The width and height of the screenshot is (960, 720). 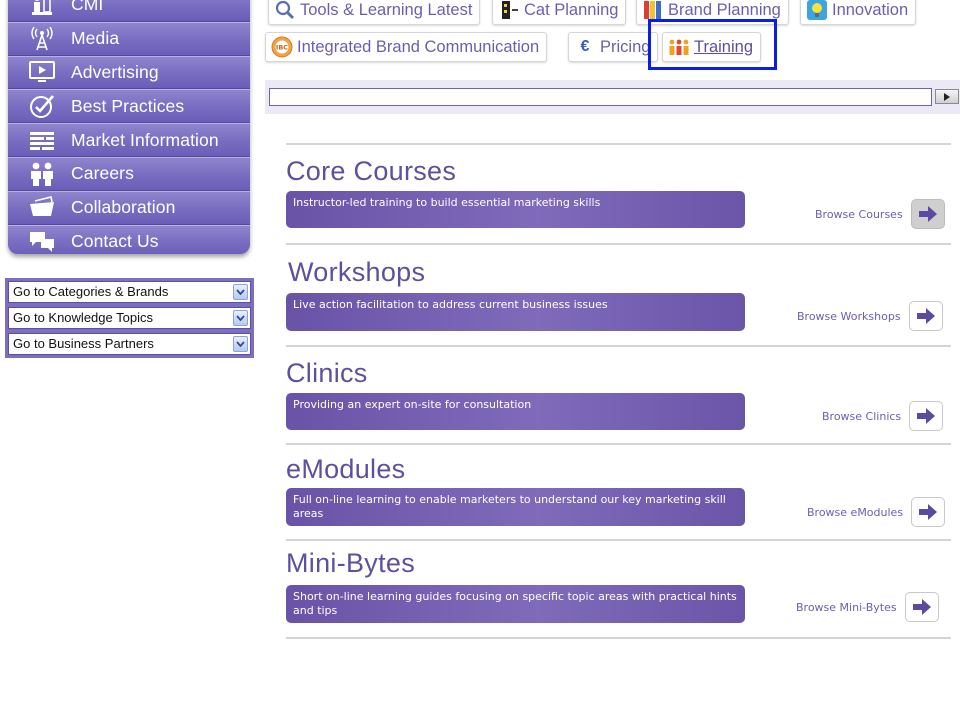 What do you see at coordinates (870, 9) in the screenshot?
I see `tab-label: Innovation` at bounding box center [870, 9].